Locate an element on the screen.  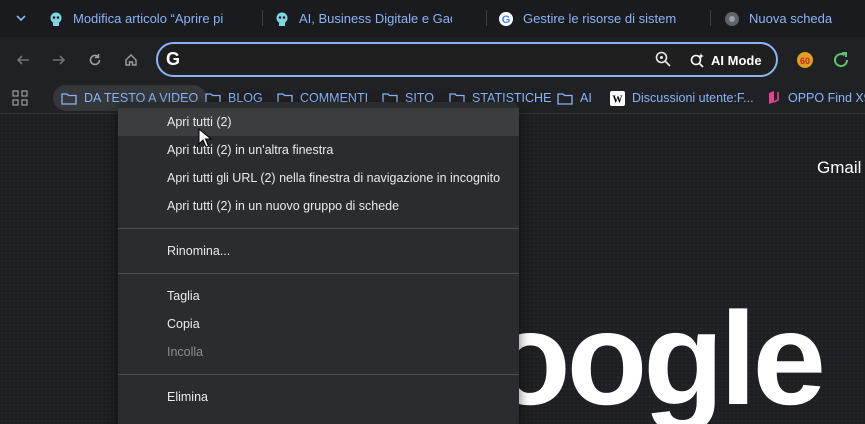
tab-title: Nuova scheda is located at coordinates (791, 18).